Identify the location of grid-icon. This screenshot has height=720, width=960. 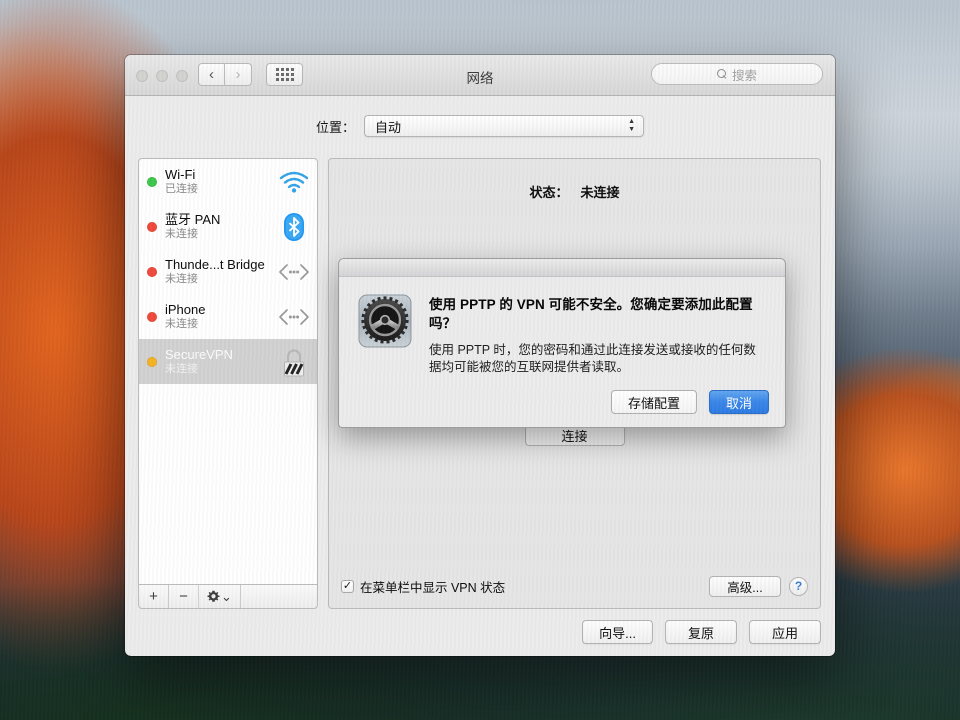
(284, 74).